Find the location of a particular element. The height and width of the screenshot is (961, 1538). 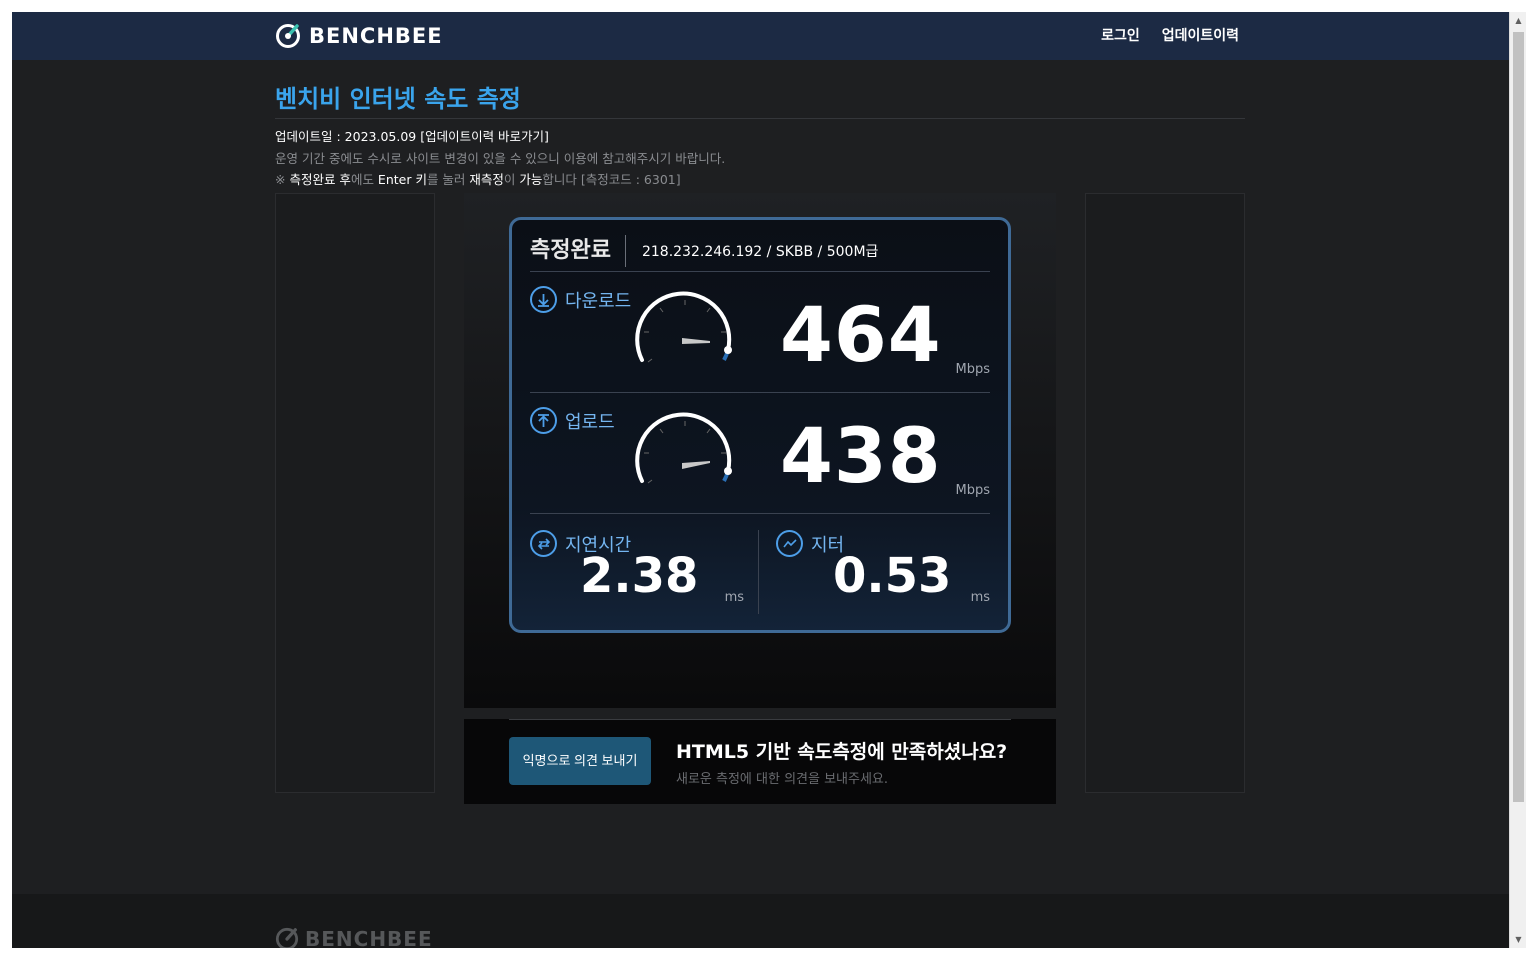

connection-info: 218.232.246.192 / SKBB / 500M급 is located at coordinates (760, 251).